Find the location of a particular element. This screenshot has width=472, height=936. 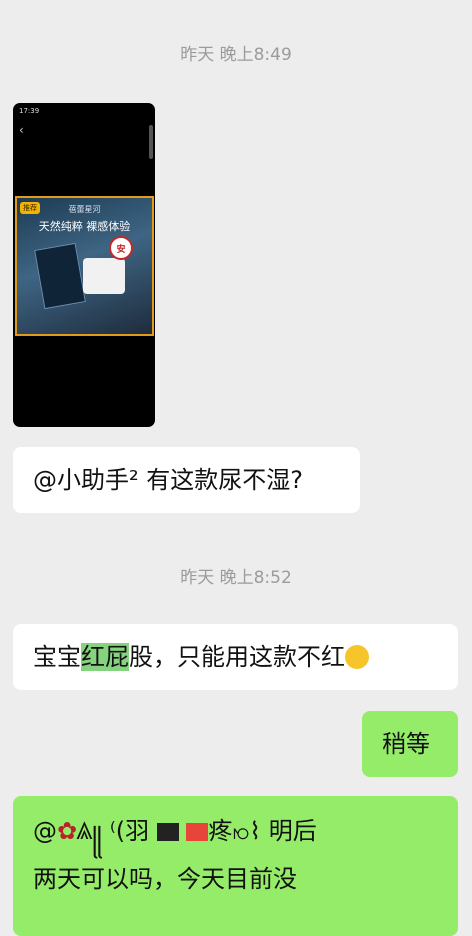

message-4-line-2: 两天可以吗，今天目前没 is located at coordinates (165, 879).